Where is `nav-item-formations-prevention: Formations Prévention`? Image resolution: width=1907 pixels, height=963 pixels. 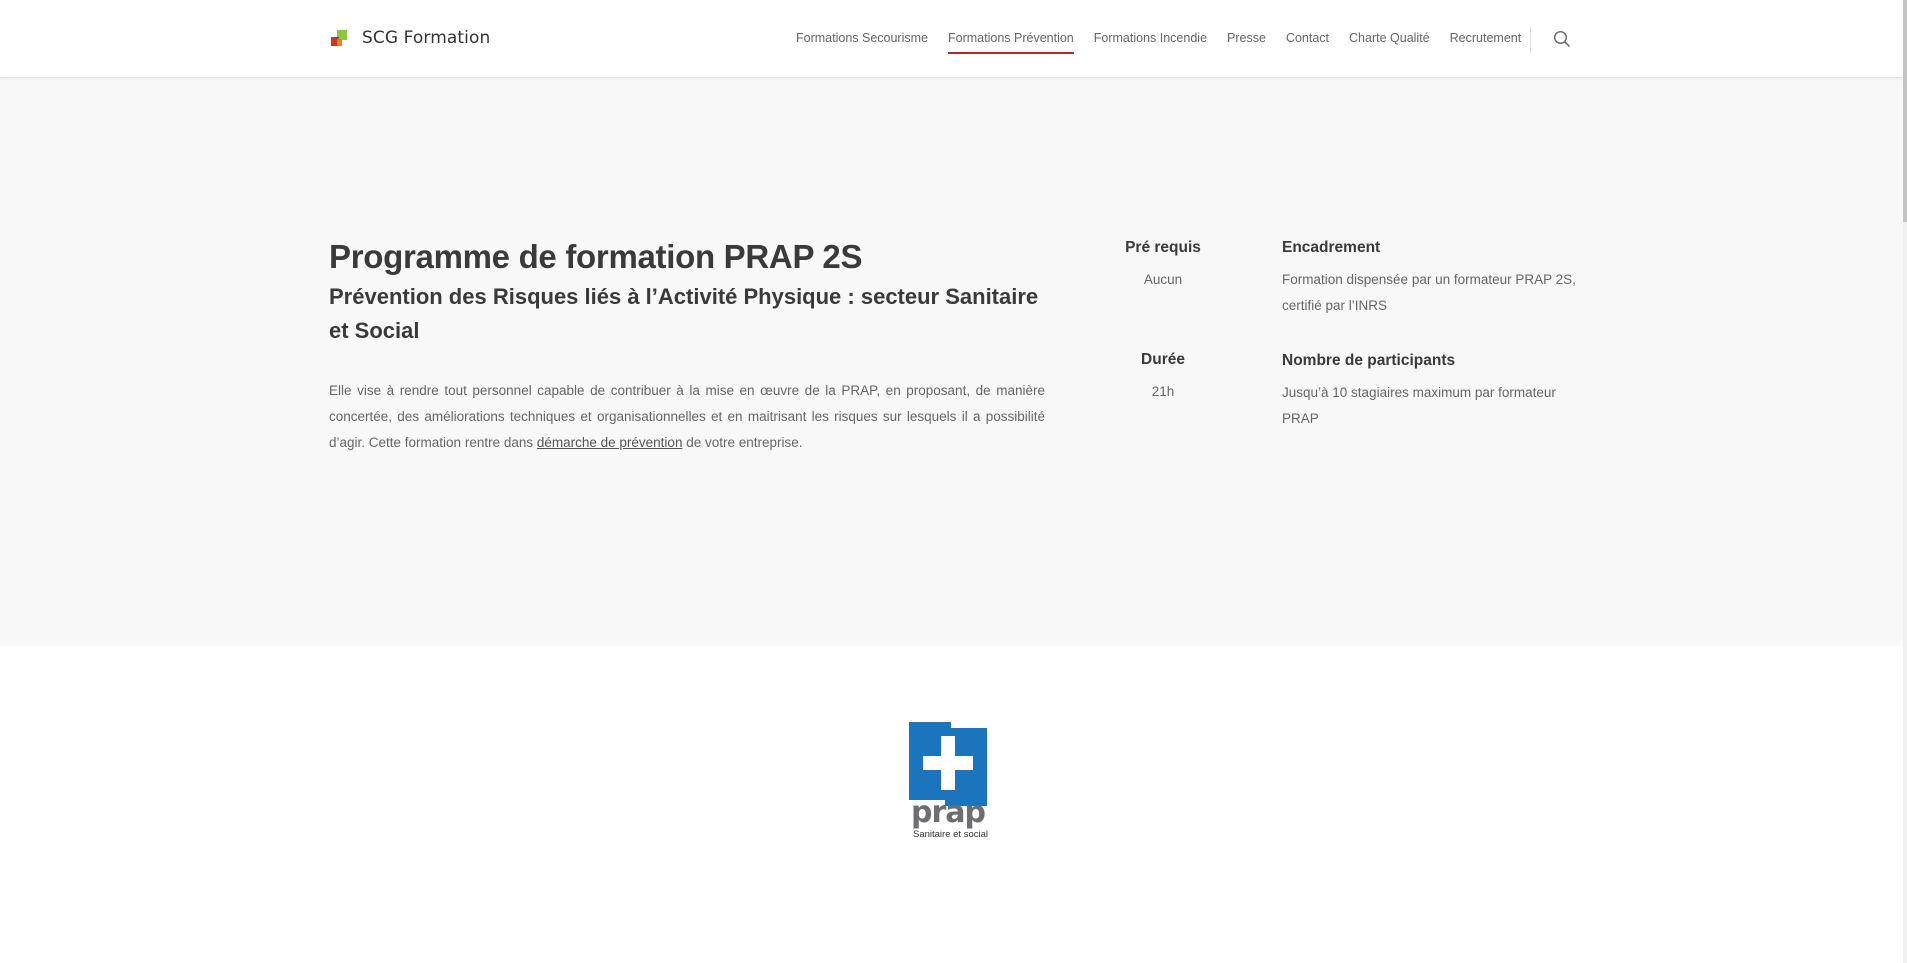
nav-item-formations-prevention: Formations Prévention is located at coordinates (1011, 42).